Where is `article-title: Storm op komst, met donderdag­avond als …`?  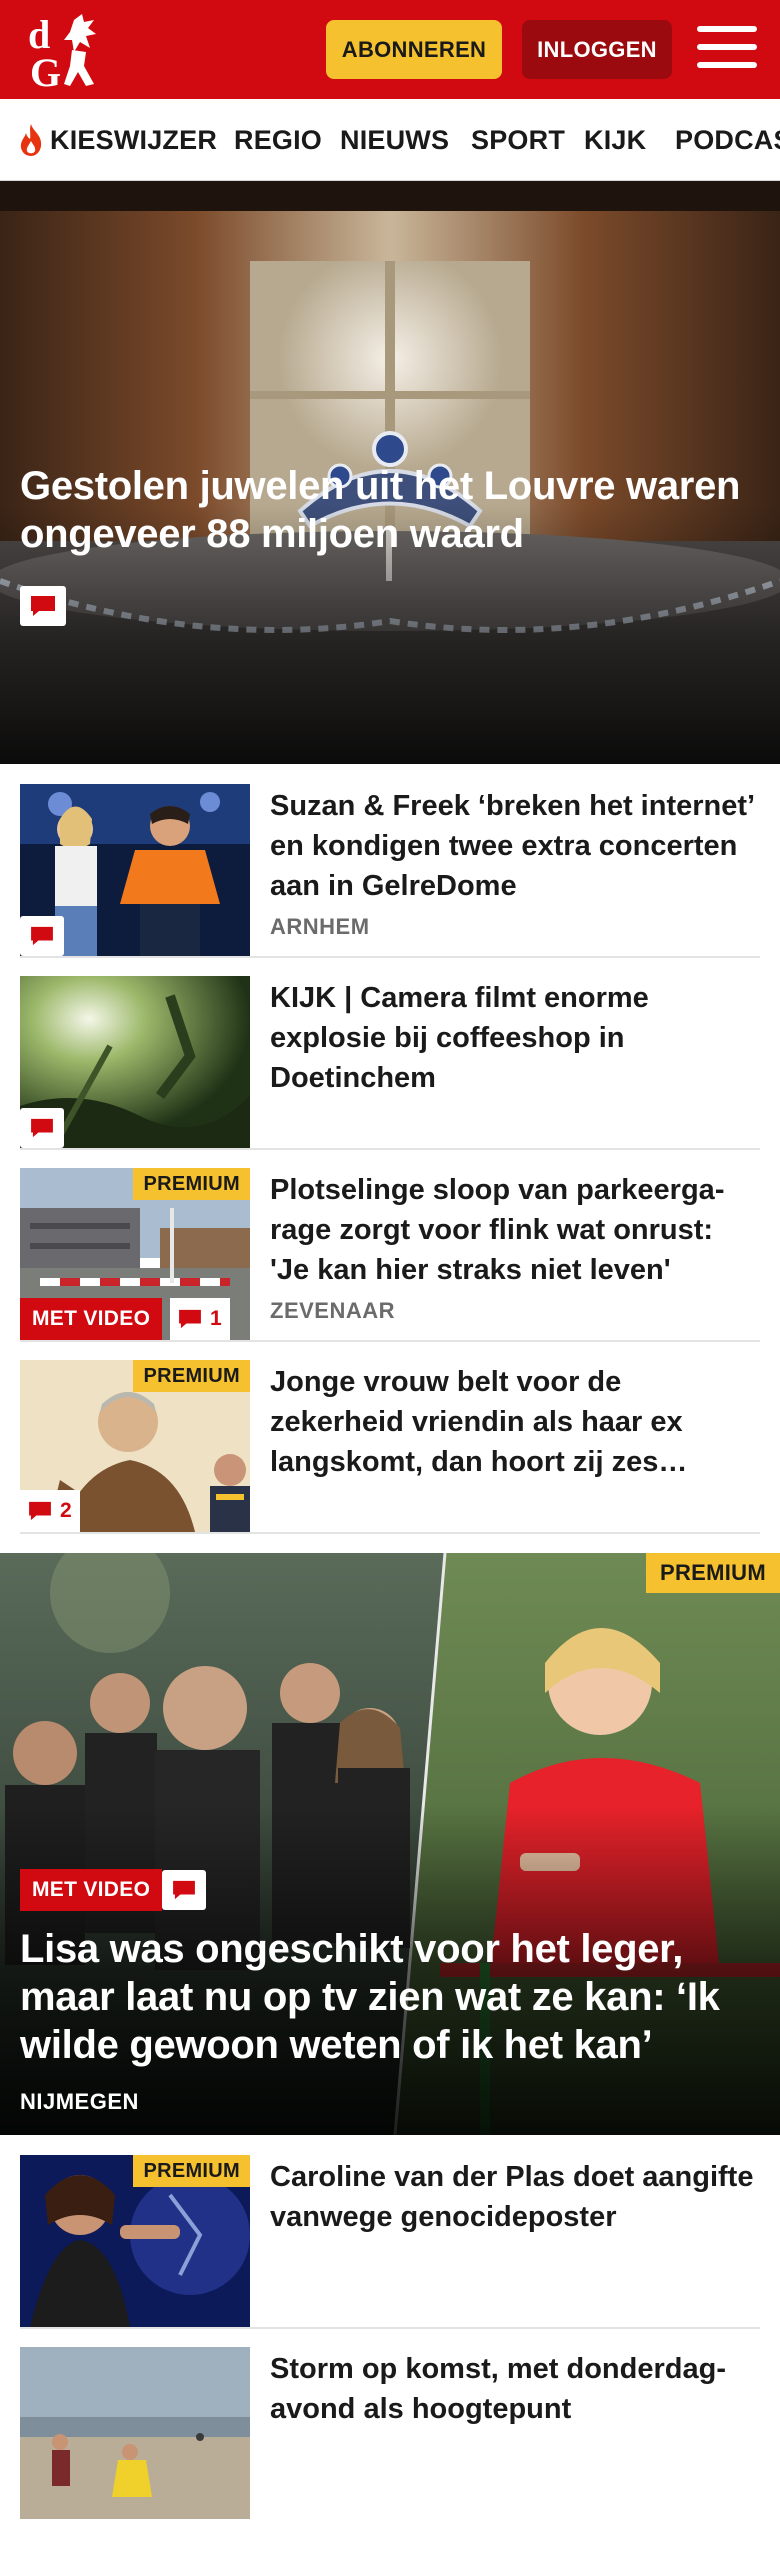 article-title: Storm op komst, met donderdag­avond als … is located at coordinates (515, 2389).